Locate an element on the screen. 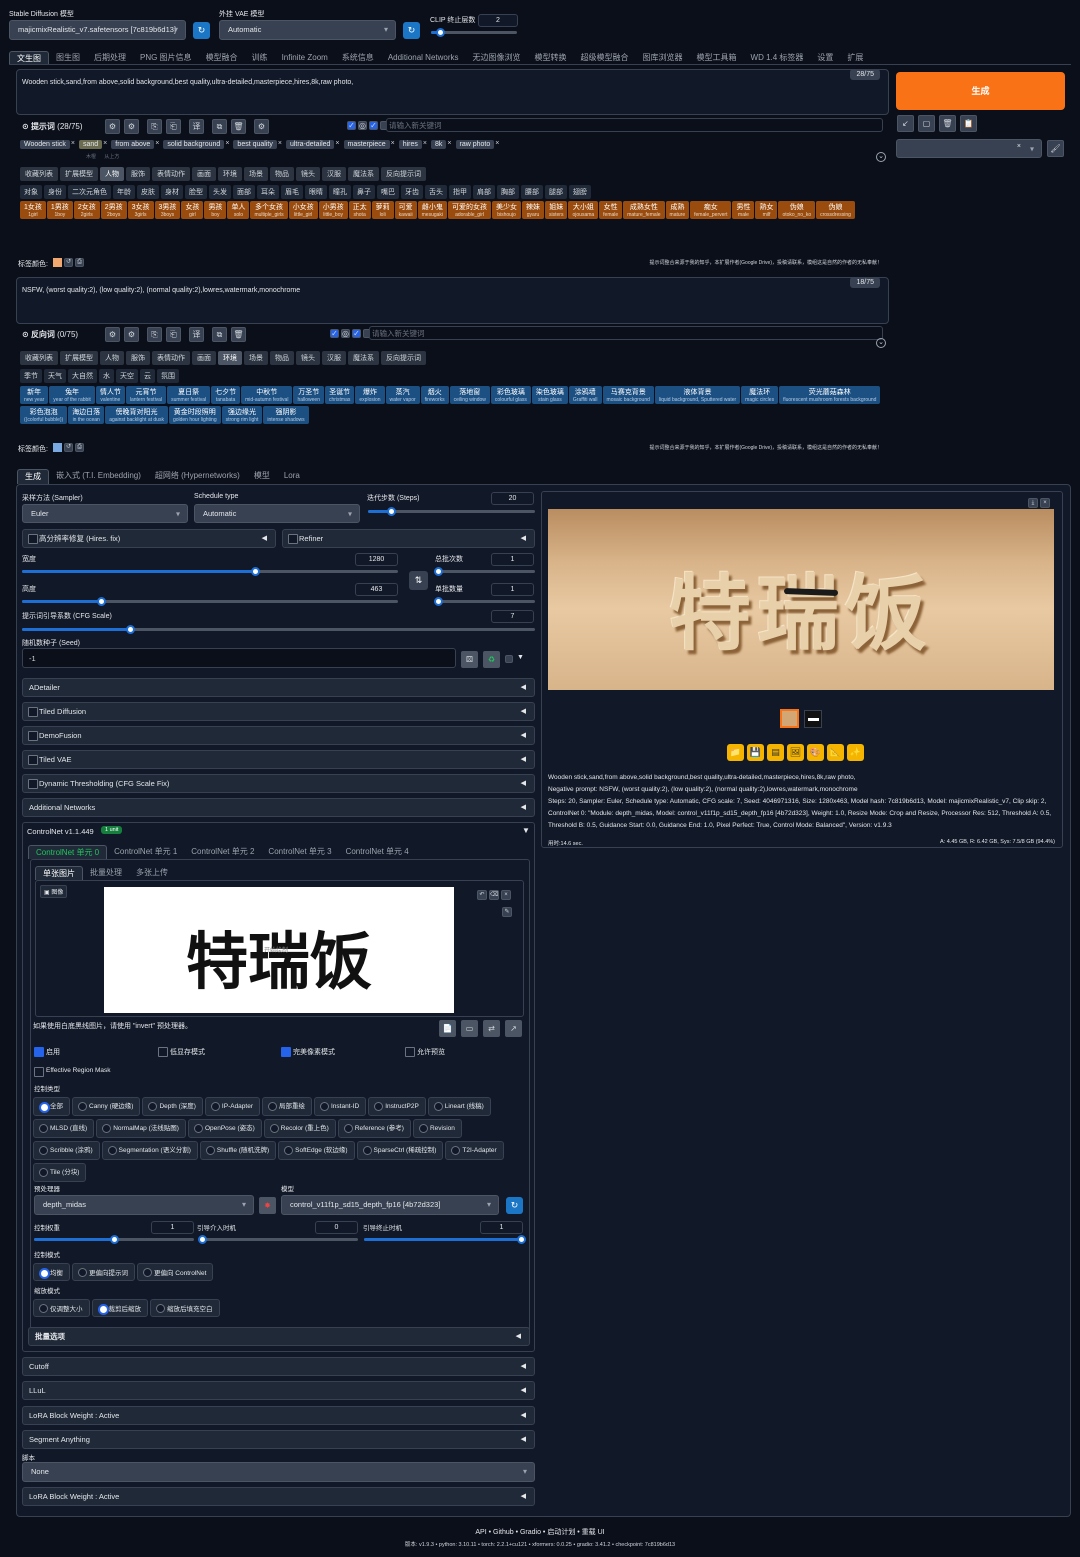 The image size is (1080, 1557). tag-button: 1女孩 1girl is located at coordinates (33, 210).